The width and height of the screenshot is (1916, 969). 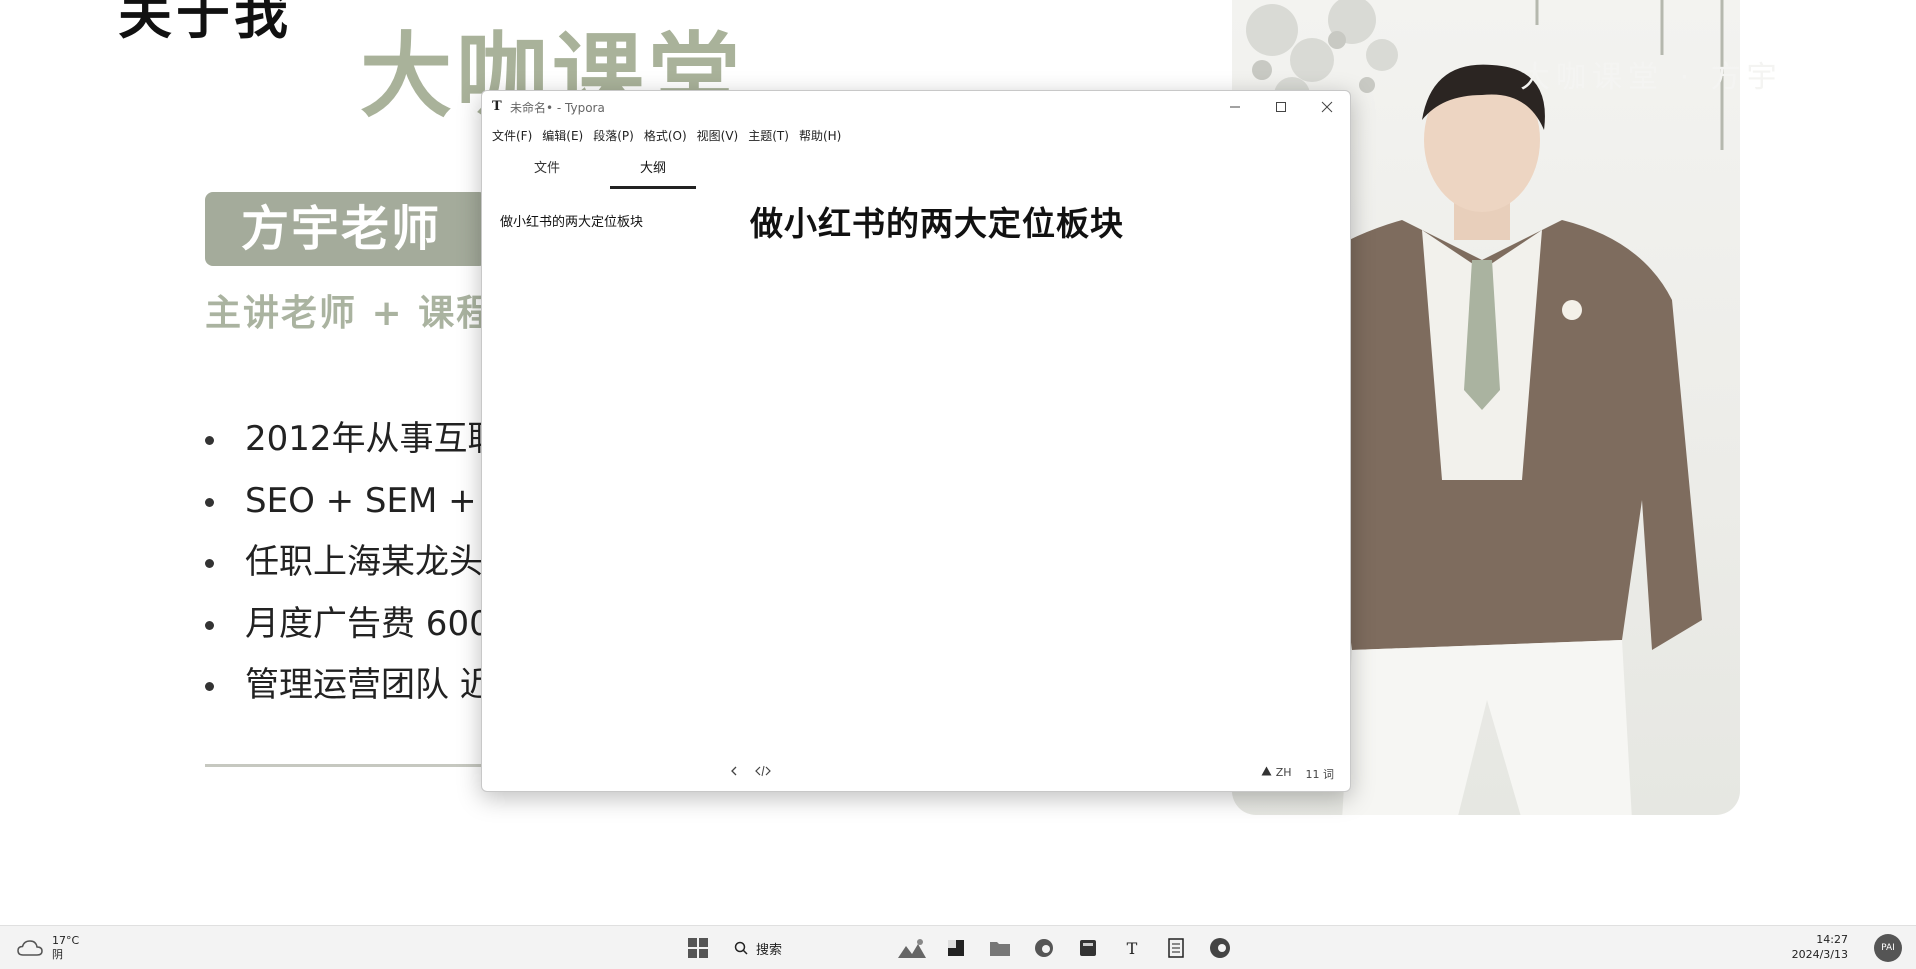 I want to click on minimize-icon, so click(x=1235, y=107).